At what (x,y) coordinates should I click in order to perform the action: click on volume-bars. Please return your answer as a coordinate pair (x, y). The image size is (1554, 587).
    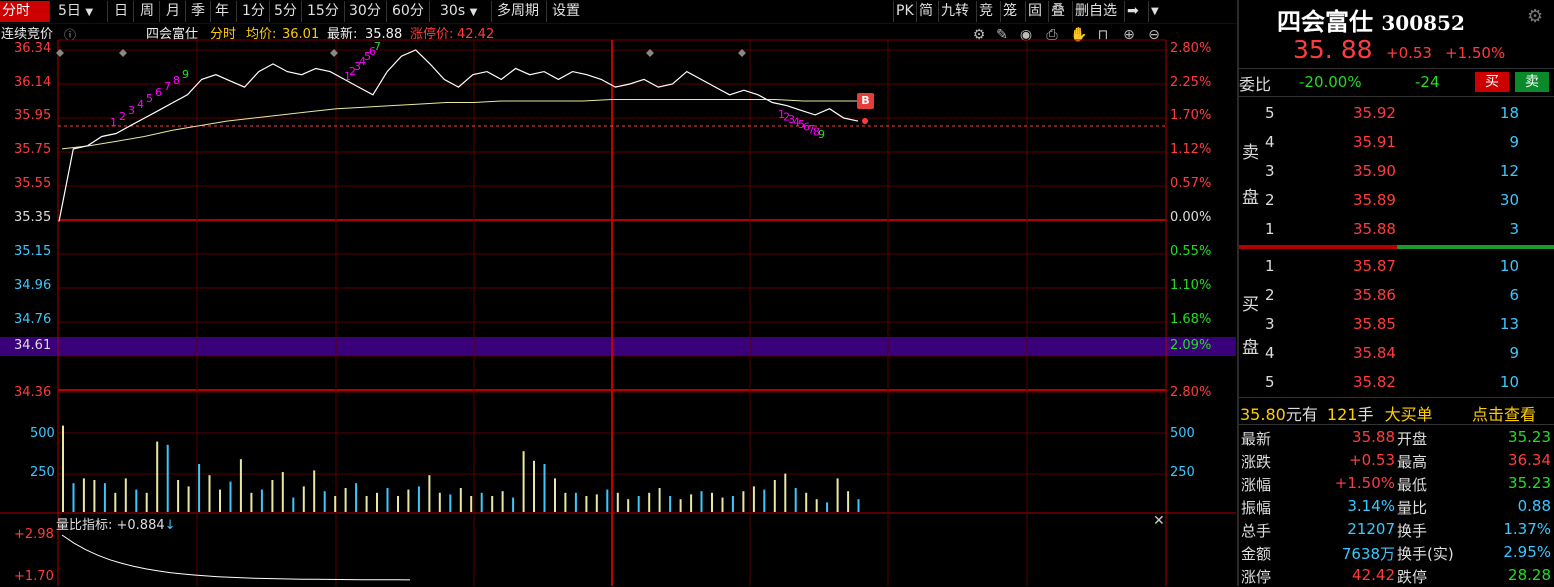
    Looking at the image, I should click on (461, 468).